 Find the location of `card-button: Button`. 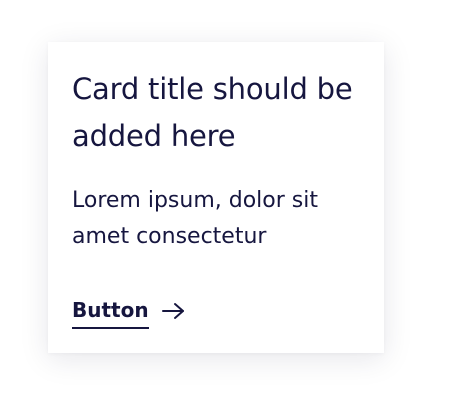

card-button: Button is located at coordinates (129, 313).